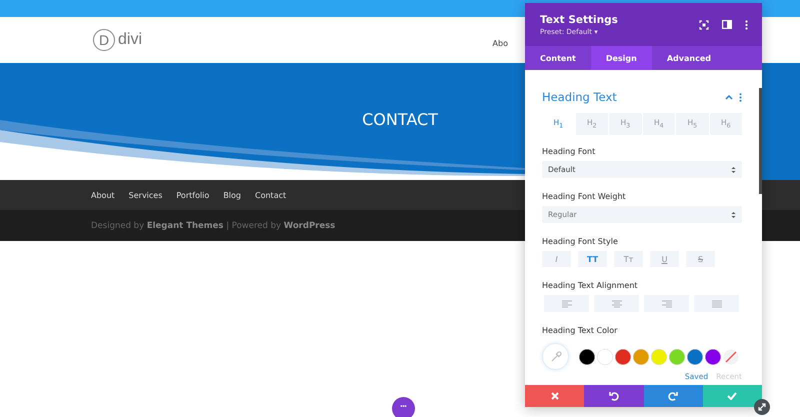 Image resolution: width=800 pixels, height=417 pixels. I want to click on page-title: CONTACT, so click(400, 119).